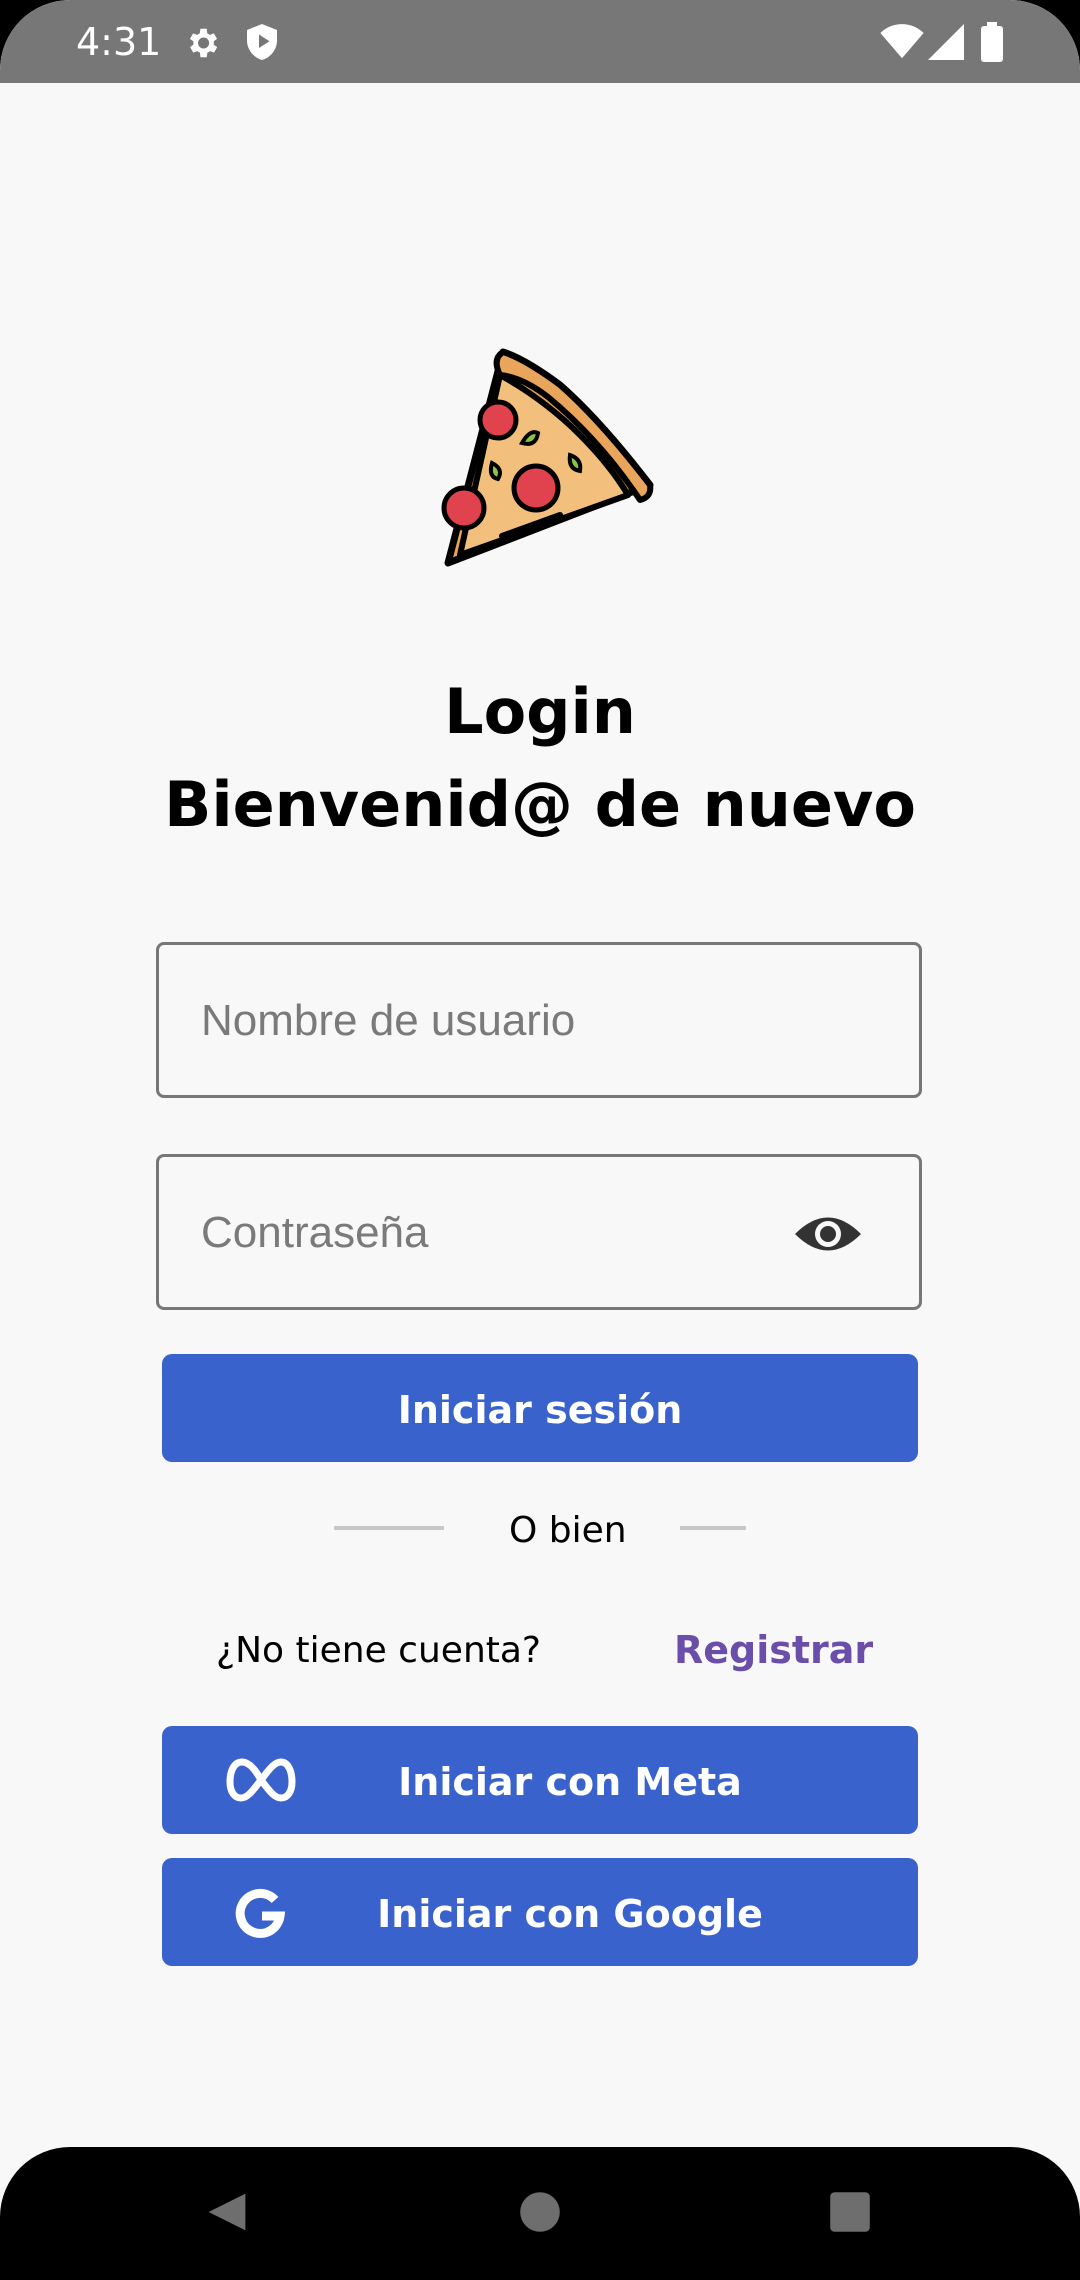 Image resolution: width=1080 pixels, height=2280 pixels. I want to click on google-login-label: Iniciar con Google, so click(570, 1914).